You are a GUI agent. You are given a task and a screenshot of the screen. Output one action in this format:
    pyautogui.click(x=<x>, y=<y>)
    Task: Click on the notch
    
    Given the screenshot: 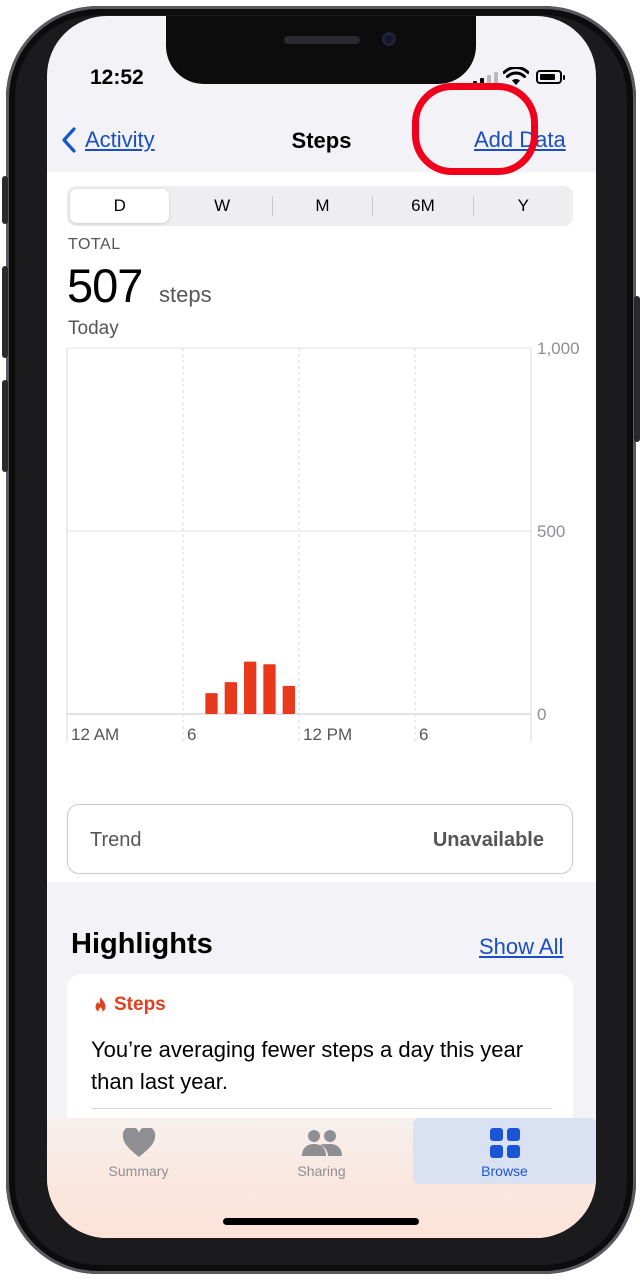 What is the action you would take?
    pyautogui.click(x=321, y=50)
    